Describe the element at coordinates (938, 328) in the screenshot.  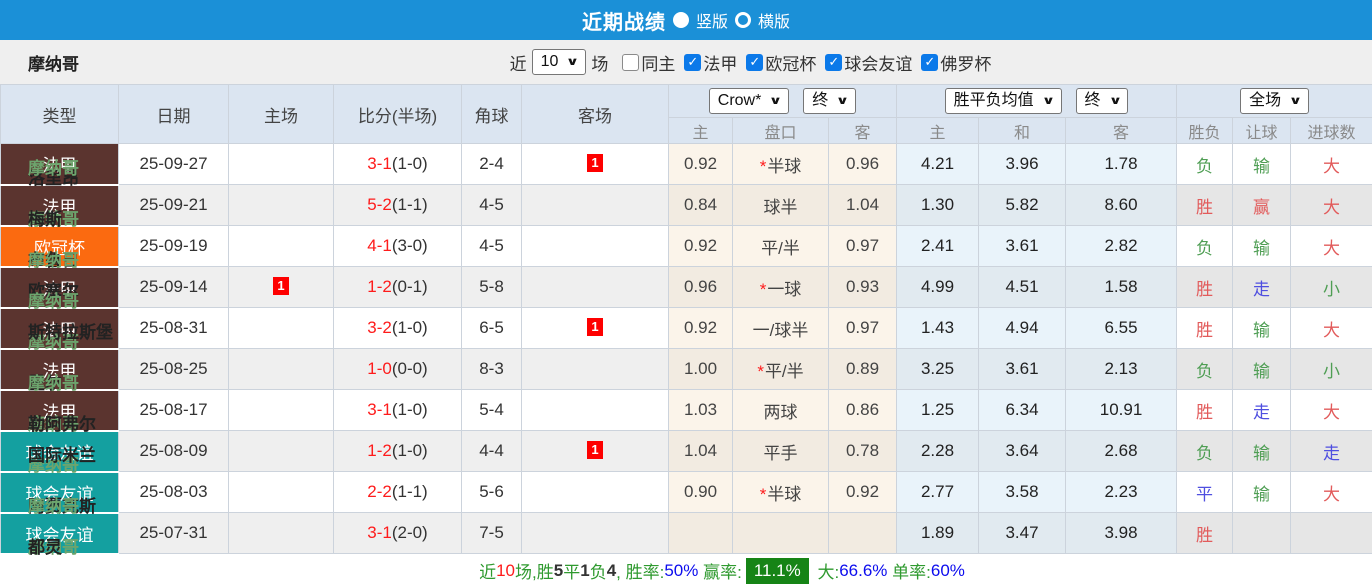
I see `mean-home: 1.43` at that location.